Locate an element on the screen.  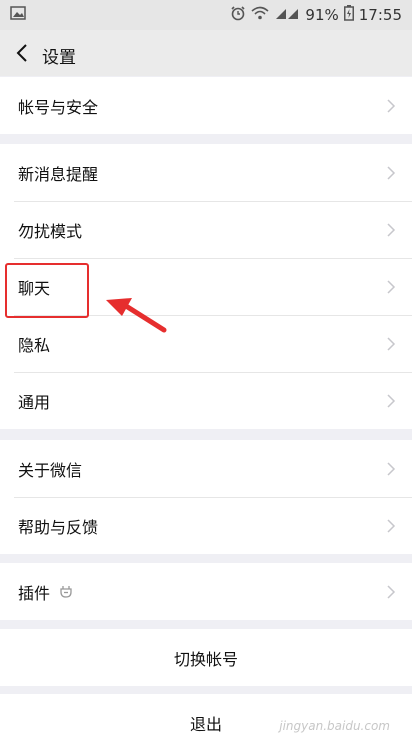
pointer-arrow-icon is located at coordinates (136, 315).